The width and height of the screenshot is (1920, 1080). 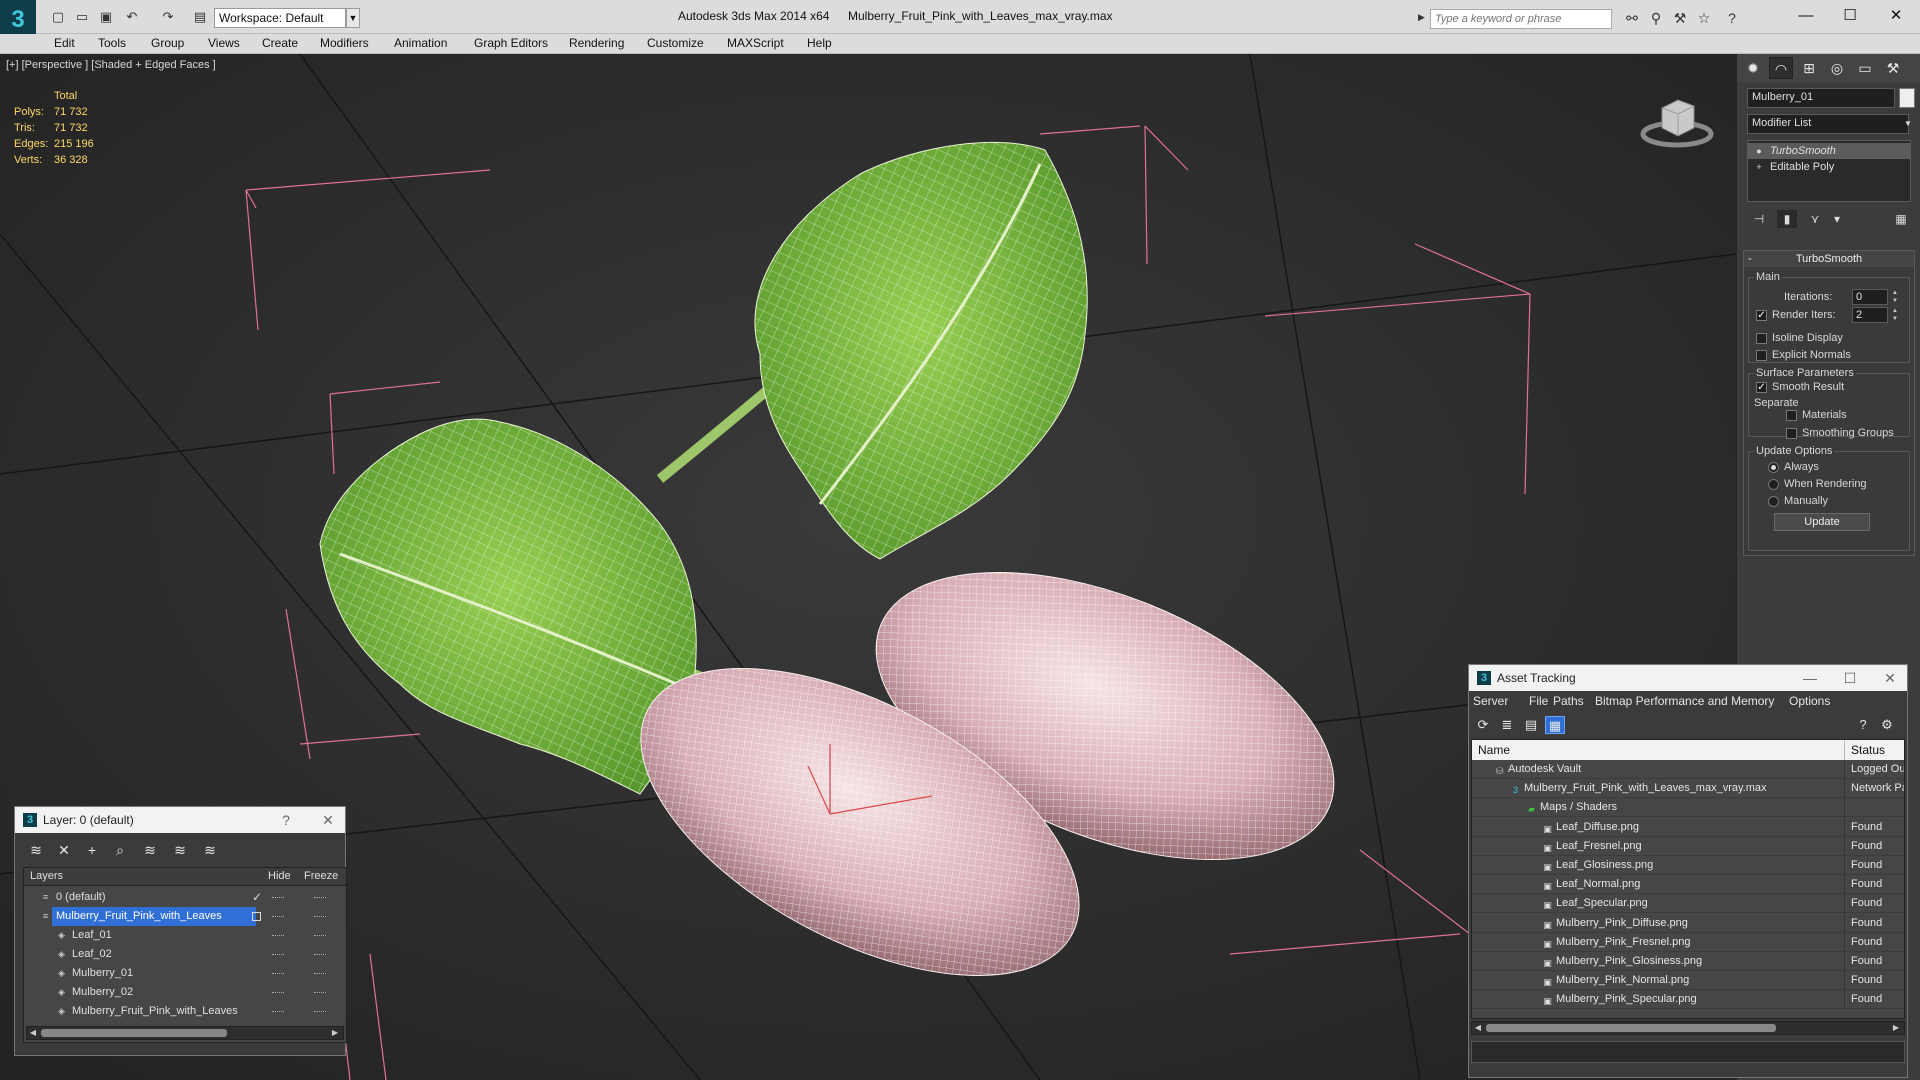 I want to click on subscription-icon: ⚲, so click(x=1656, y=18).